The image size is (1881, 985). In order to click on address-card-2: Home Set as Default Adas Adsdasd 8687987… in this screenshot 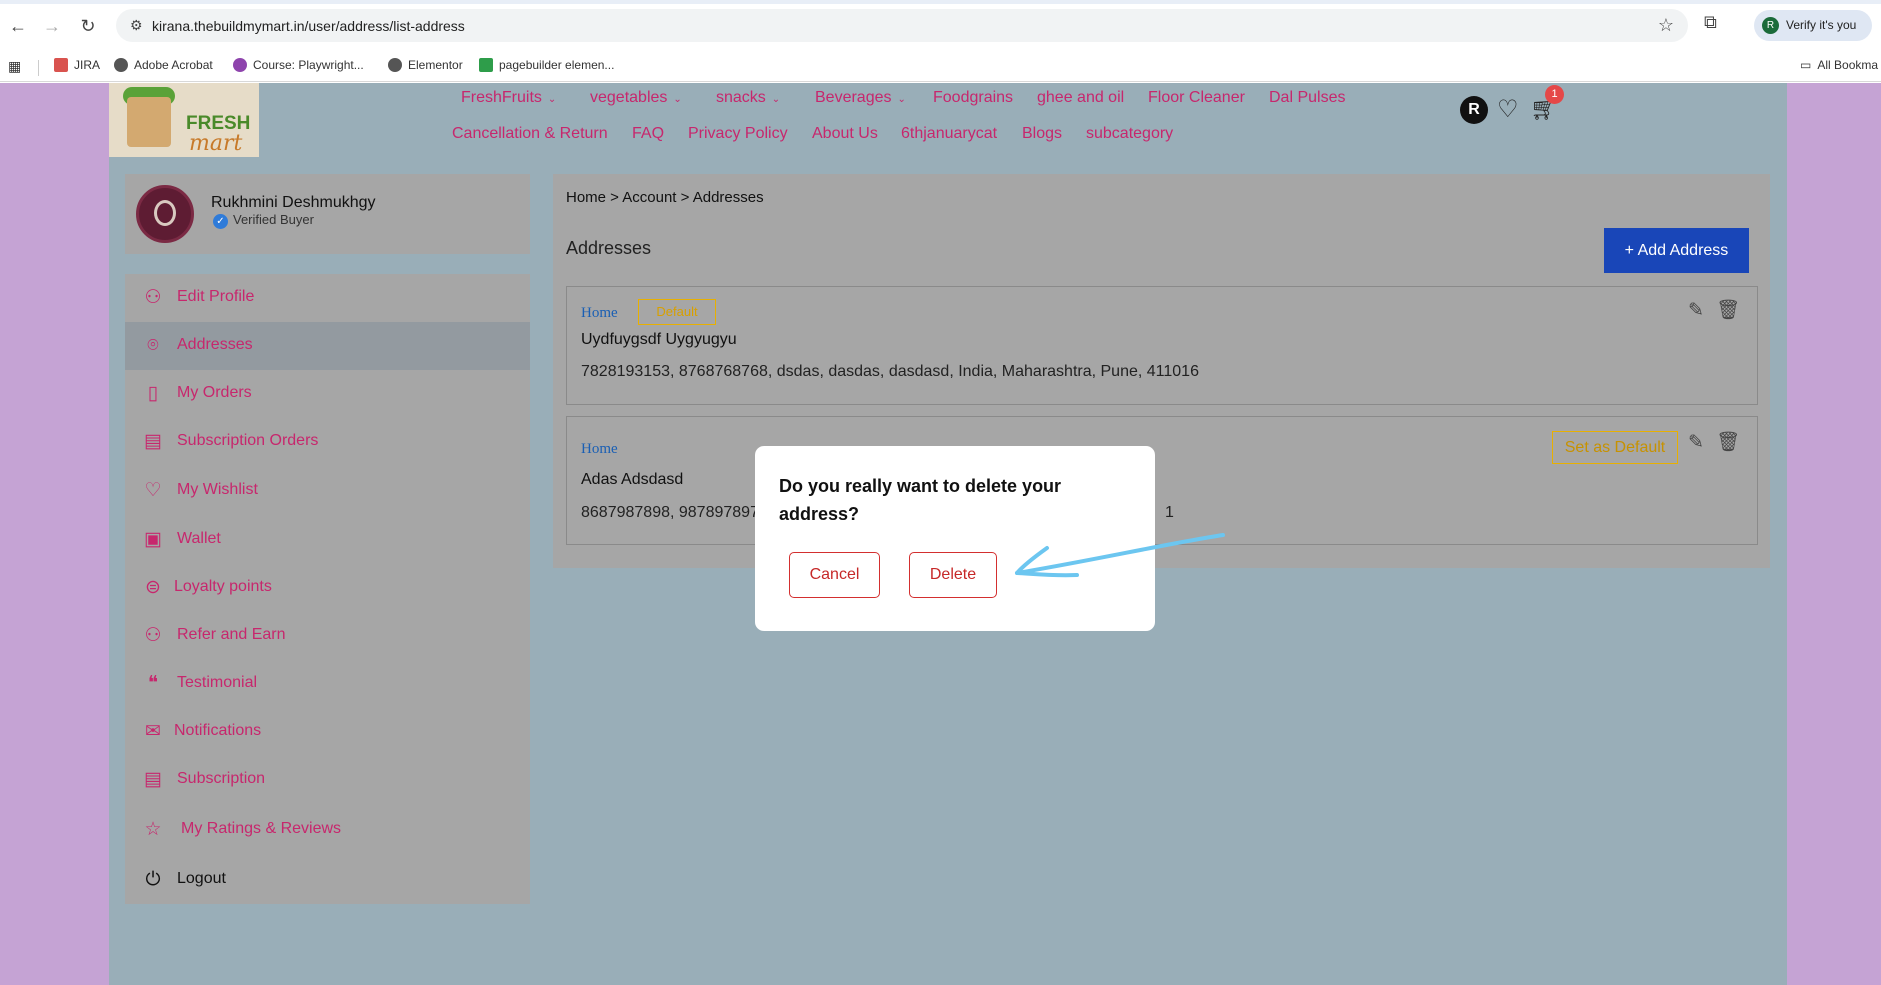, I will do `click(1162, 480)`.